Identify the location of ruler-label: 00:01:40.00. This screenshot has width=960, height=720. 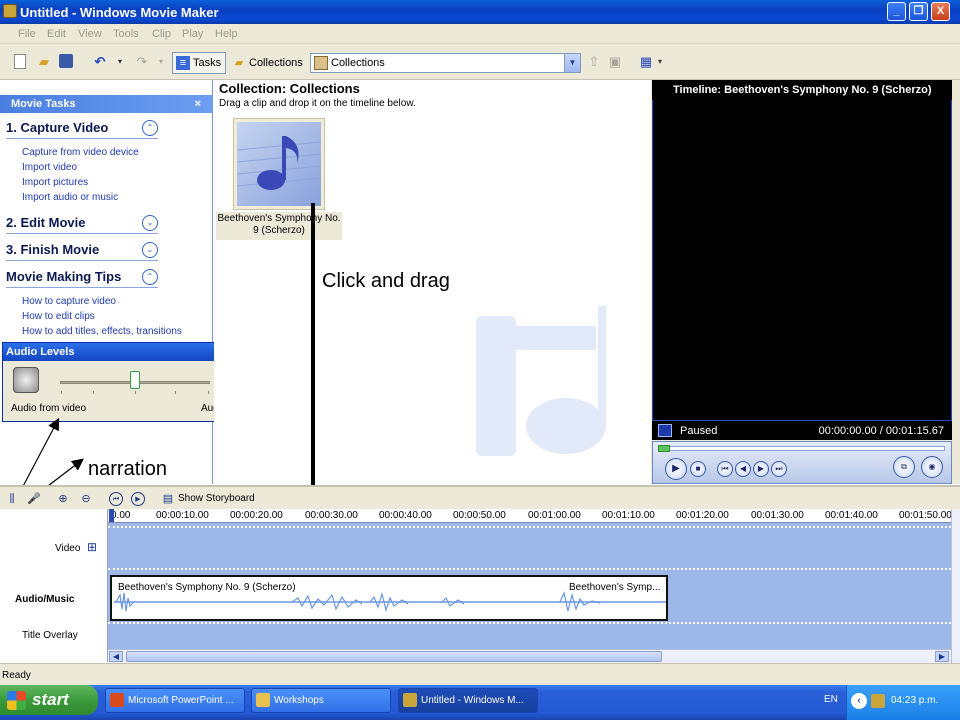
(851, 515).